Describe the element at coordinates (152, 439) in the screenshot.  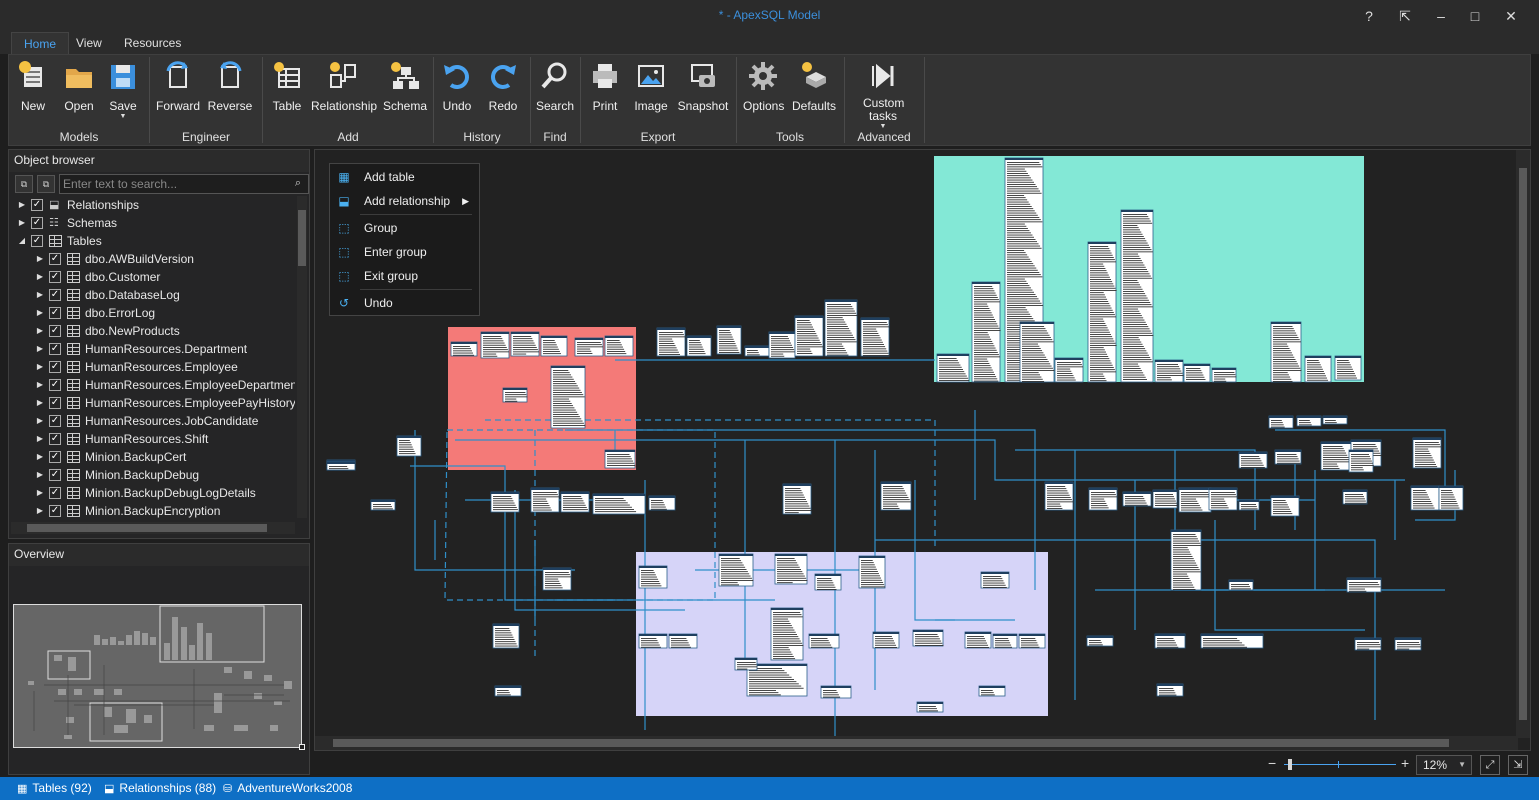
I see `tree-item: ▶ ✓ HumanResources.Shift` at that location.